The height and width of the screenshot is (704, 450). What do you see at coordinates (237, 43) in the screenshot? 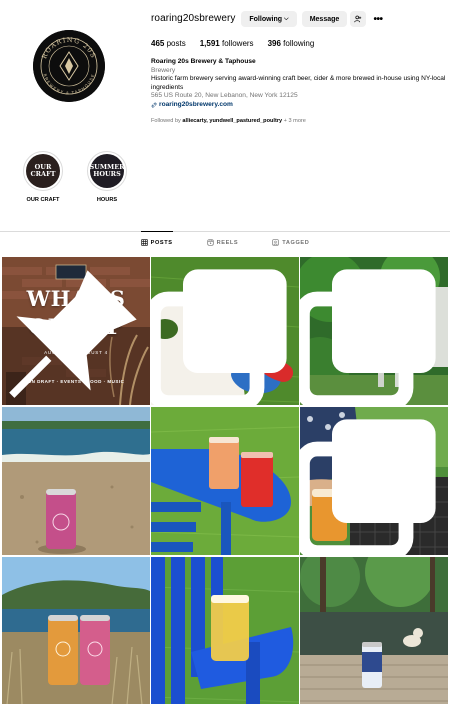
I see `followers-label: followers` at bounding box center [237, 43].